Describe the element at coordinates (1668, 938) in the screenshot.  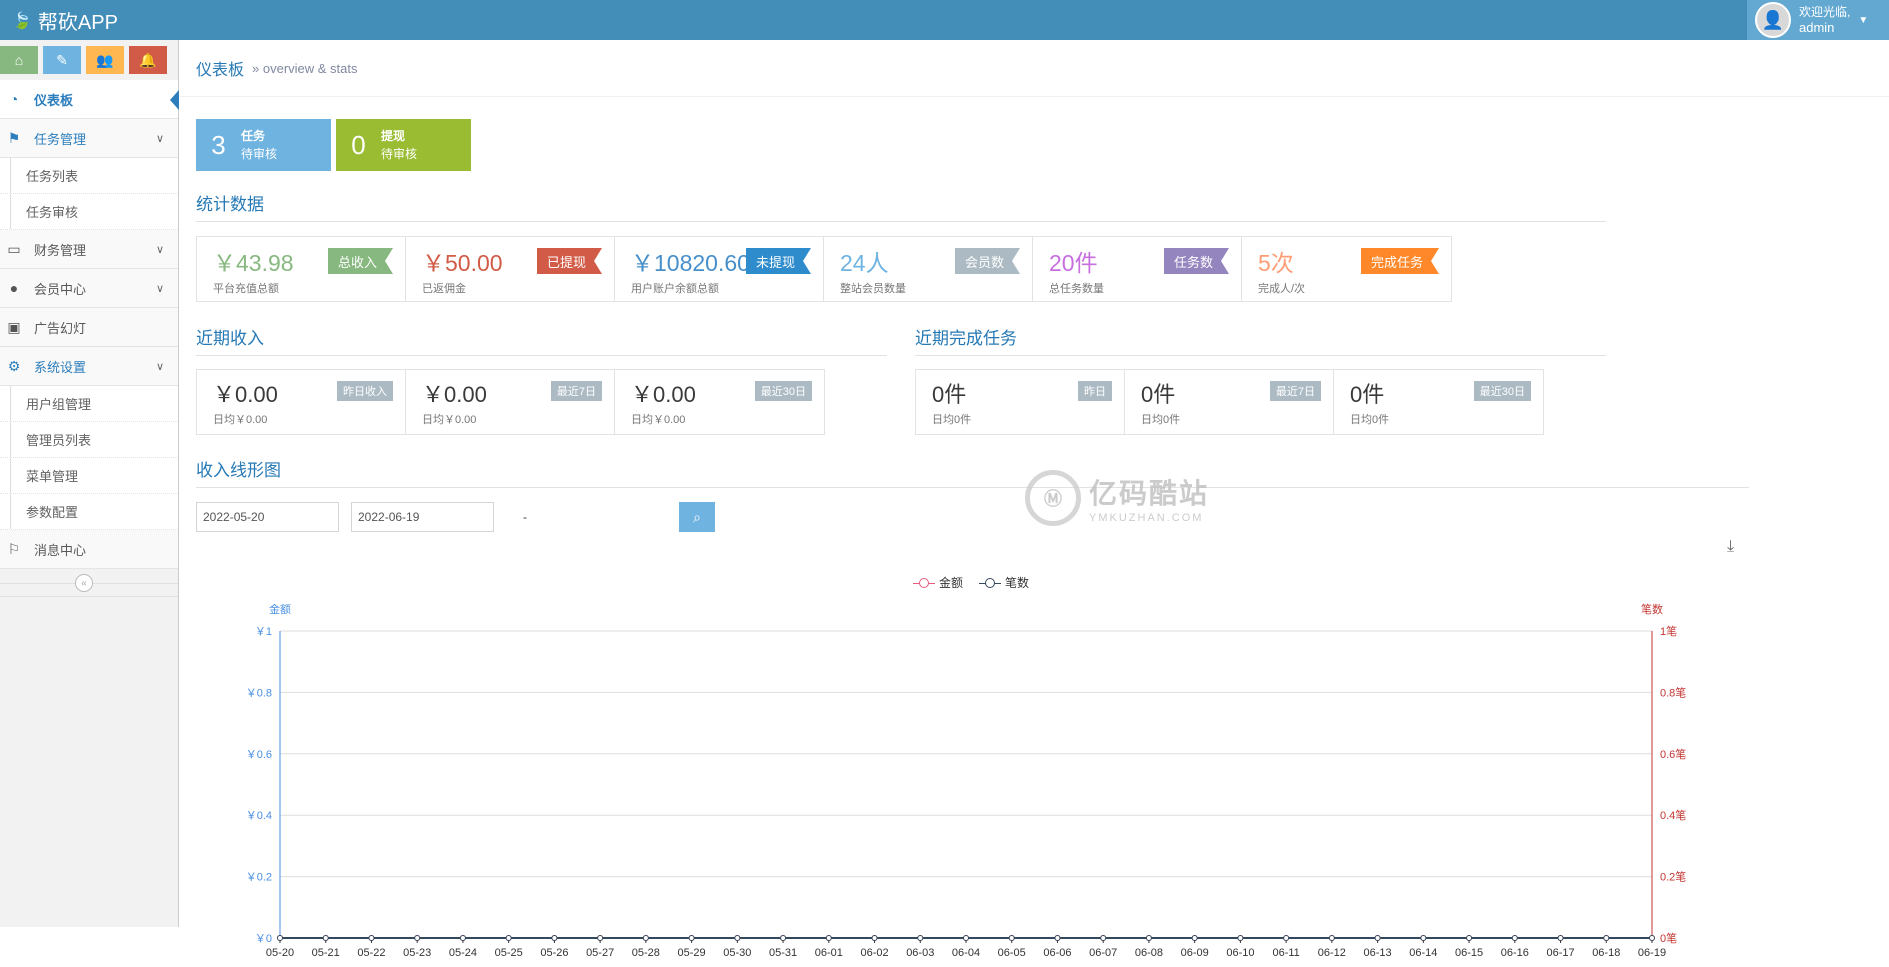
I see `y-tick-label-right: 0笔` at that location.